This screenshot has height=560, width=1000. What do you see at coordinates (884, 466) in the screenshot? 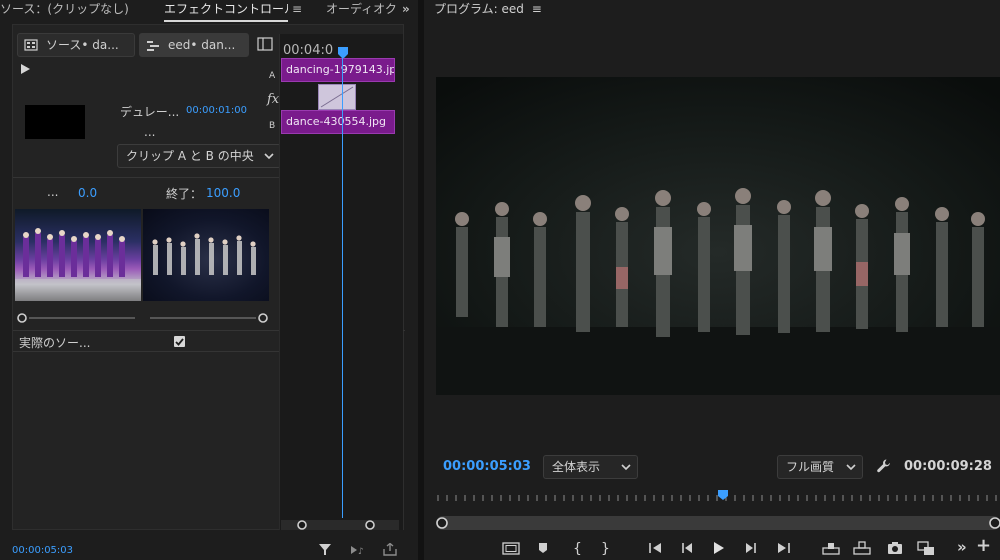
I see `wrench-icon` at bounding box center [884, 466].